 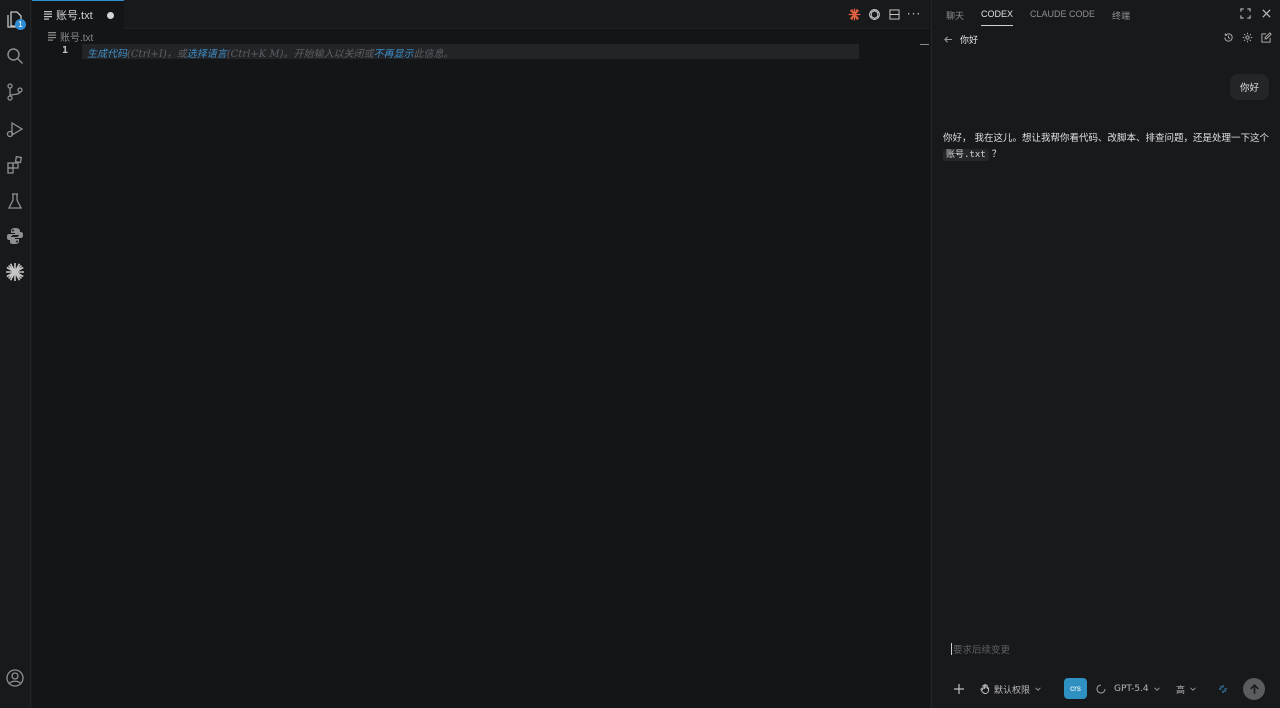 What do you see at coordinates (1228, 37) in the screenshot?
I see `history-icon` at bounding box center [1228, 37].